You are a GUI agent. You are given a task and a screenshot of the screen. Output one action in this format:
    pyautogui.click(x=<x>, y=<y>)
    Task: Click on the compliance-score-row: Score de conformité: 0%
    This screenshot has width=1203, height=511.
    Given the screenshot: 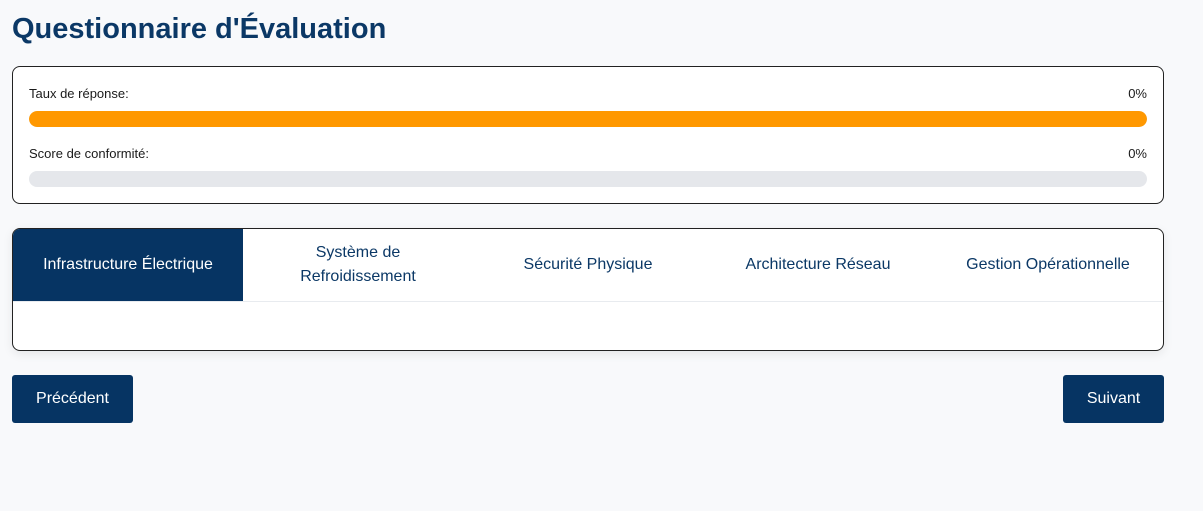 What is the action you would take?
    pyautogui.click(x=588, y=154)
    